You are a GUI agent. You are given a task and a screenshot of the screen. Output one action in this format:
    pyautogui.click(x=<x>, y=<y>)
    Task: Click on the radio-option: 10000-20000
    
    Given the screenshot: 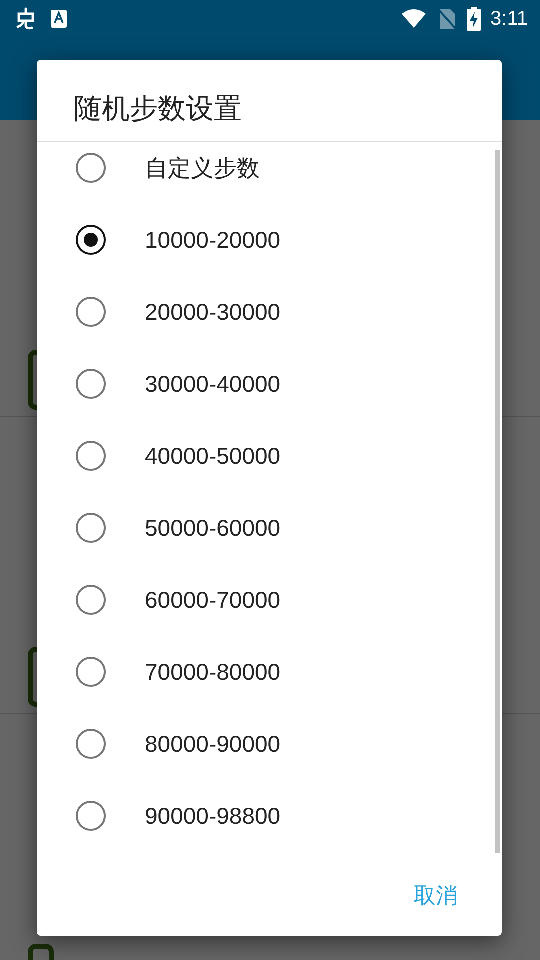 What is the action you would take?
    pyautogui.click(x=269, y=240)
    